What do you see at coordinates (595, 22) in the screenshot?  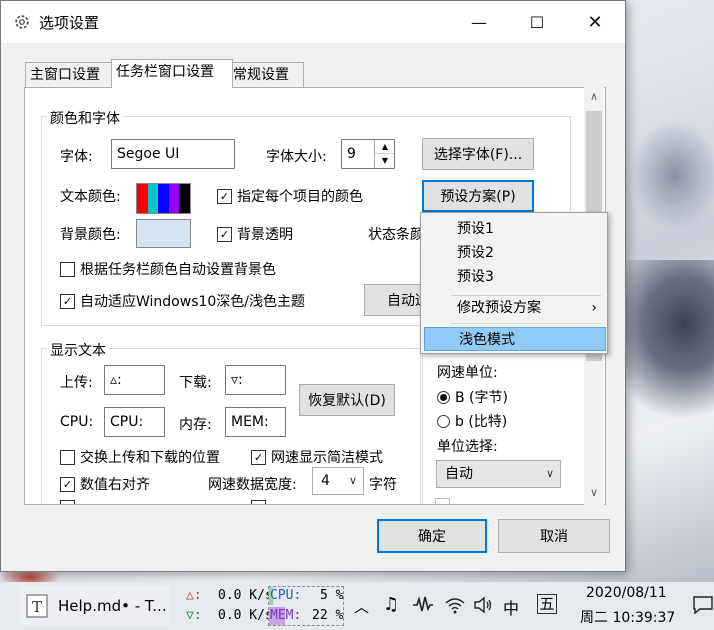 I see `close-button: ✕` at bounding box center [595, 22].